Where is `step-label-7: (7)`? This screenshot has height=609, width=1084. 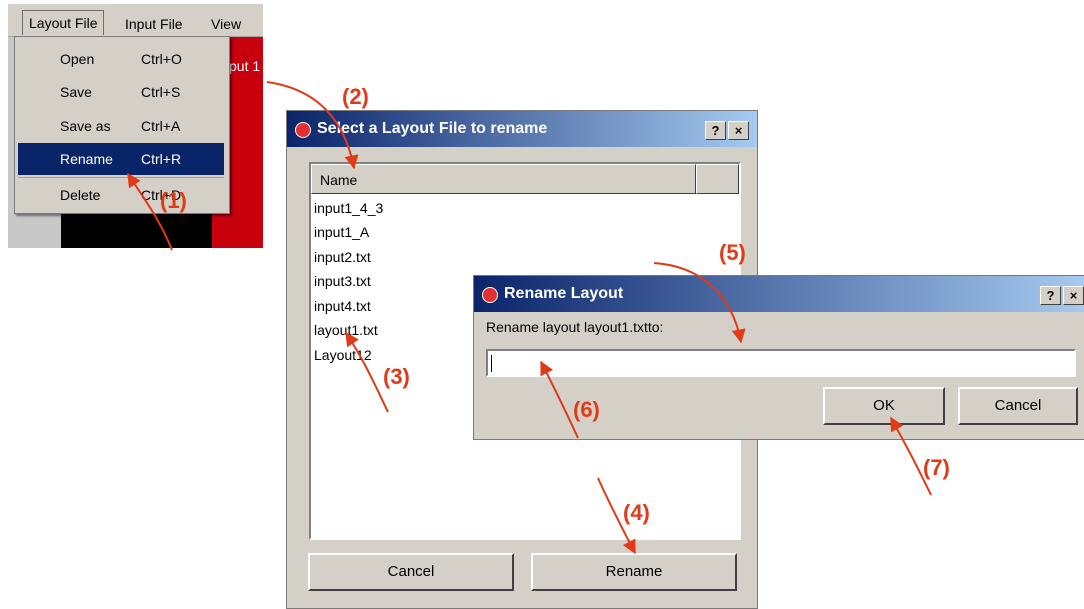
step-label-7: (7) is located at coordinates (936, 467).